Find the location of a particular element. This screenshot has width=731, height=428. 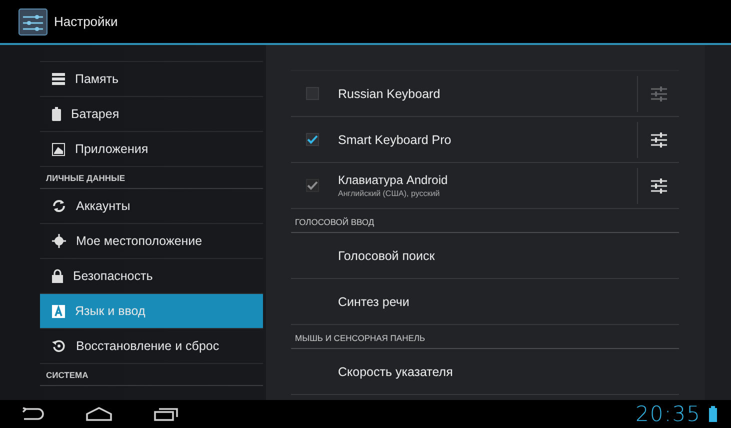

settings-row: Голосовой поиск is located at coordinates (485, 256).